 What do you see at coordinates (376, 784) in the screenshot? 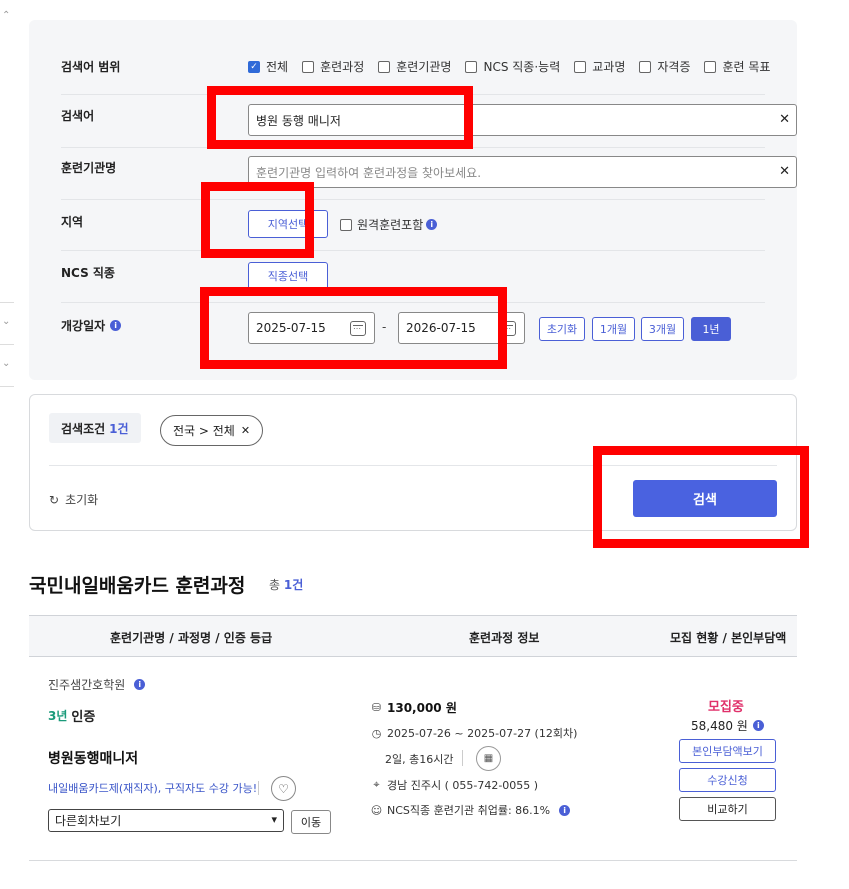
I see `location-pin-icon: ⌖` at bounding box center [376, 784].